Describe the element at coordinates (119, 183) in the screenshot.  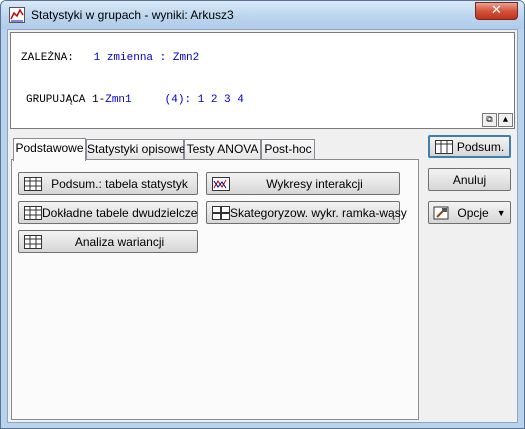
I see `summary-table-label: Podsum.: tabela statystyk` at that location.